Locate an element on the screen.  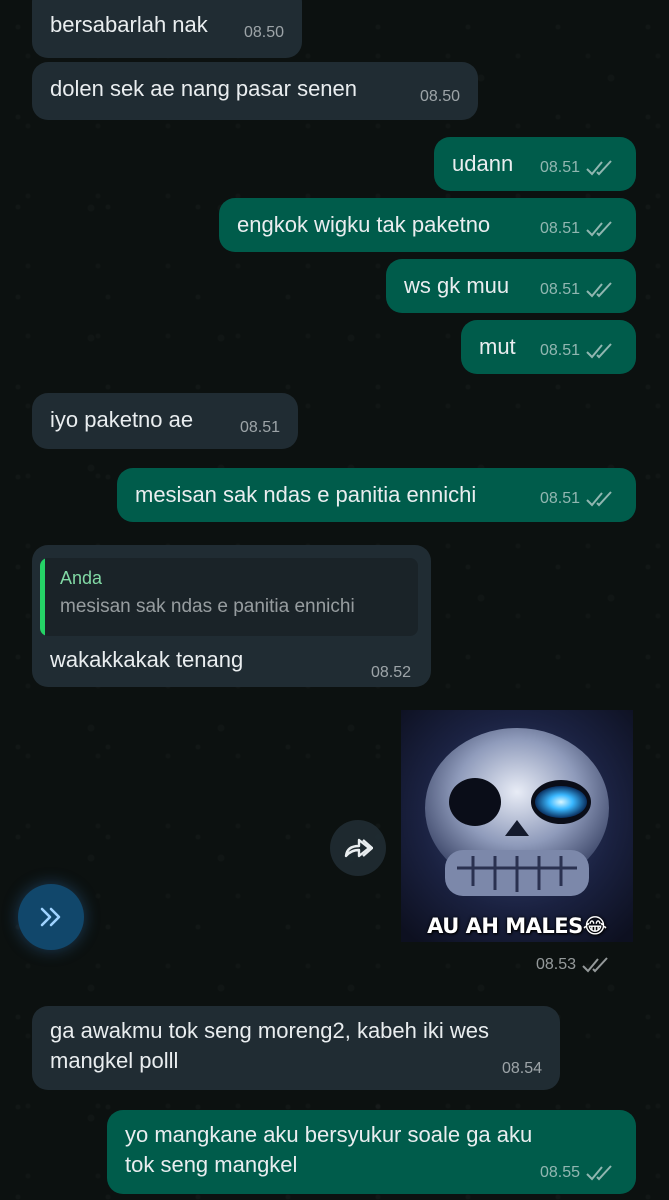
double-chevron-right-icon is located at coordinates (50, 917).